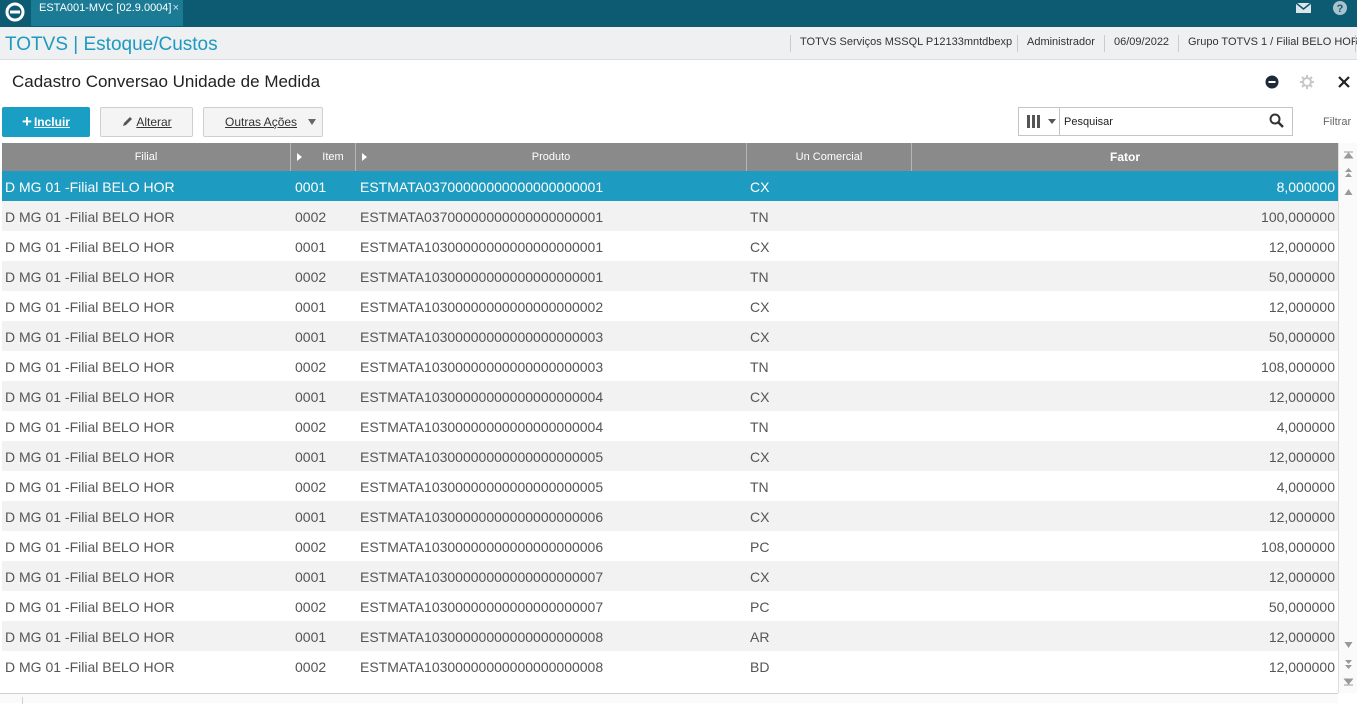 This screenshot has height=704, width=1357. What do you see at coordinates (1305, 187) in the screenshot?
I see `cell-fator: 8,000000` at bounding box center [1305, 187].